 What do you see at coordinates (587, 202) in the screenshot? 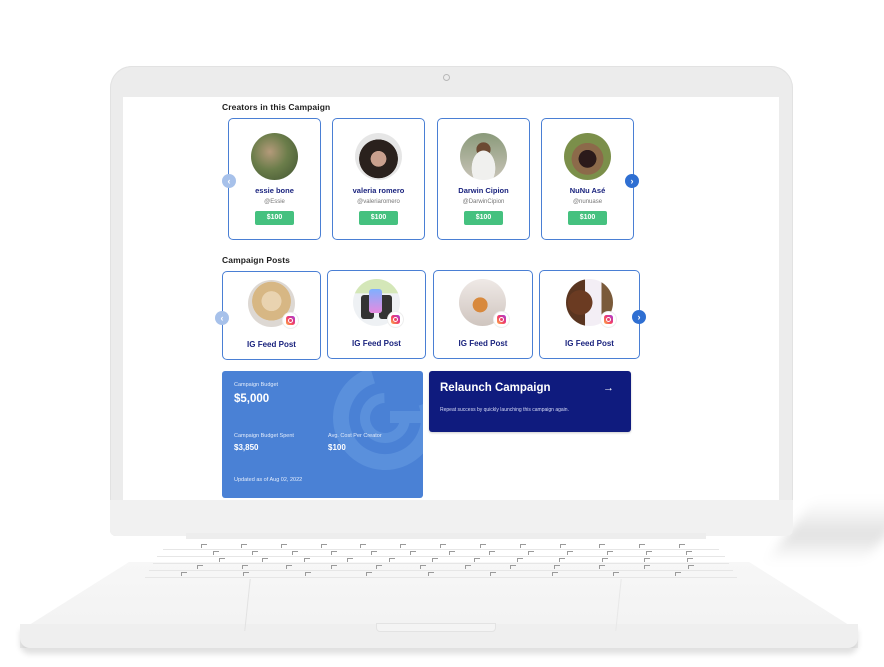
I see `creator-handle: @nunuase` at bounding box center [587, 202].